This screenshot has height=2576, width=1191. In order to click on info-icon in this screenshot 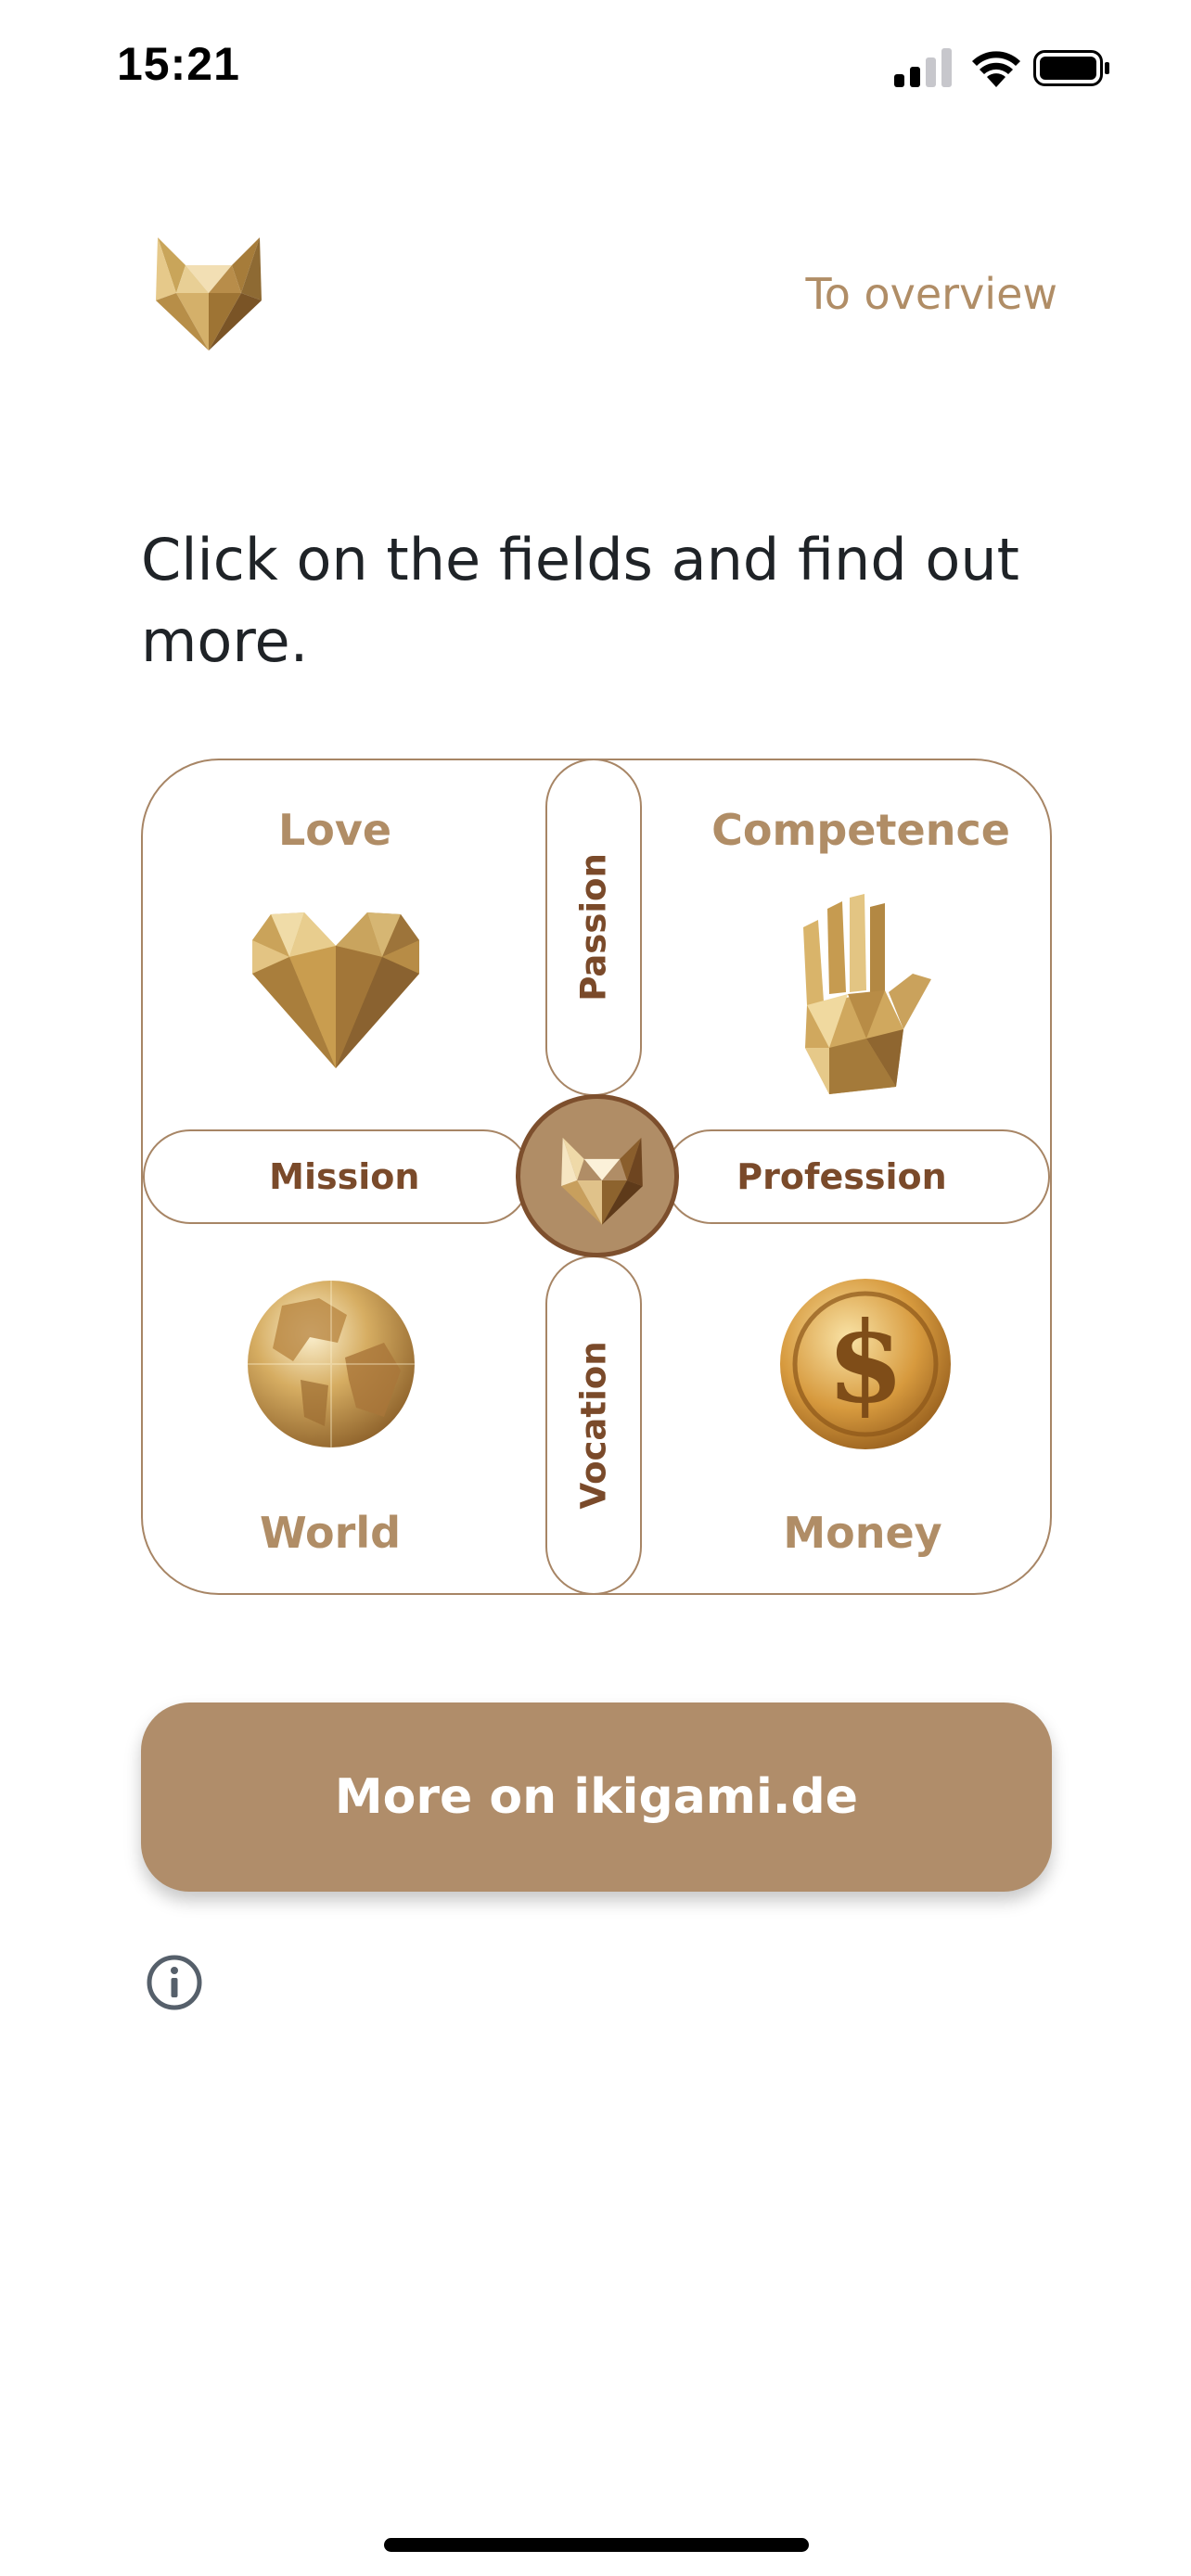, I will do `click(174, 1982)`.